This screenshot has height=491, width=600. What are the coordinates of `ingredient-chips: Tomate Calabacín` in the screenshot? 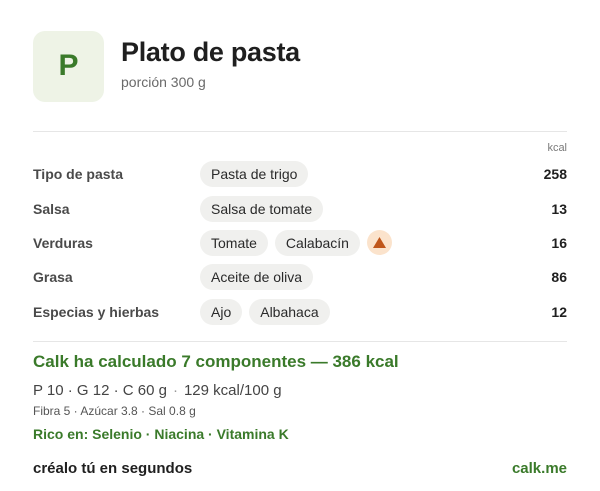 It's located at (296, 242).